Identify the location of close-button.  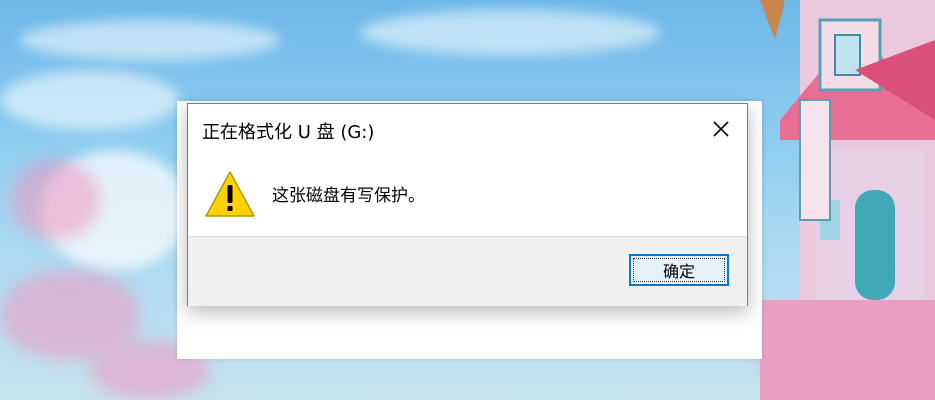
(721, 129).